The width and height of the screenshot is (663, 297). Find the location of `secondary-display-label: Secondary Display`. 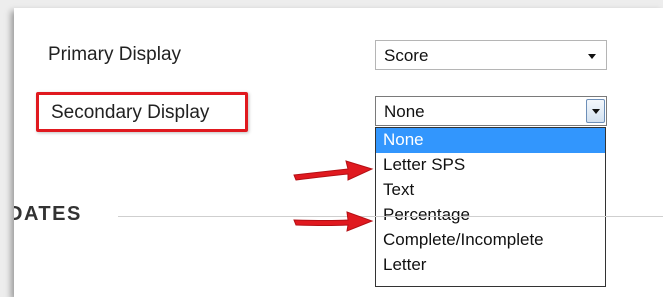

secondary-display-label: Secondary Display is located at coordinates (130, 112).